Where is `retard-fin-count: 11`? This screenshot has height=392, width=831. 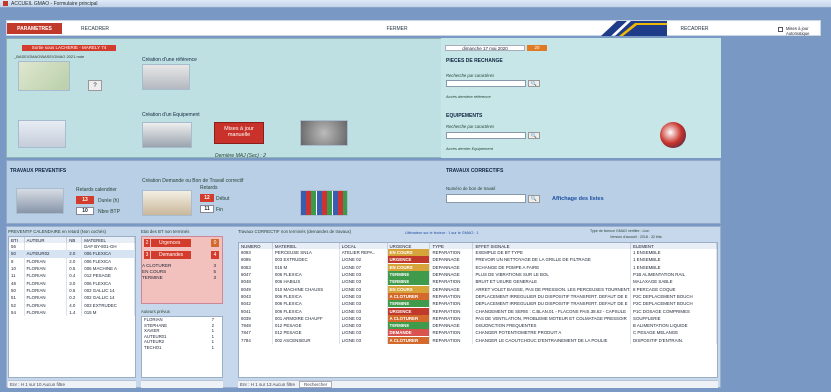
retard-fin-count: 11 is located at coordinates (207, 209).